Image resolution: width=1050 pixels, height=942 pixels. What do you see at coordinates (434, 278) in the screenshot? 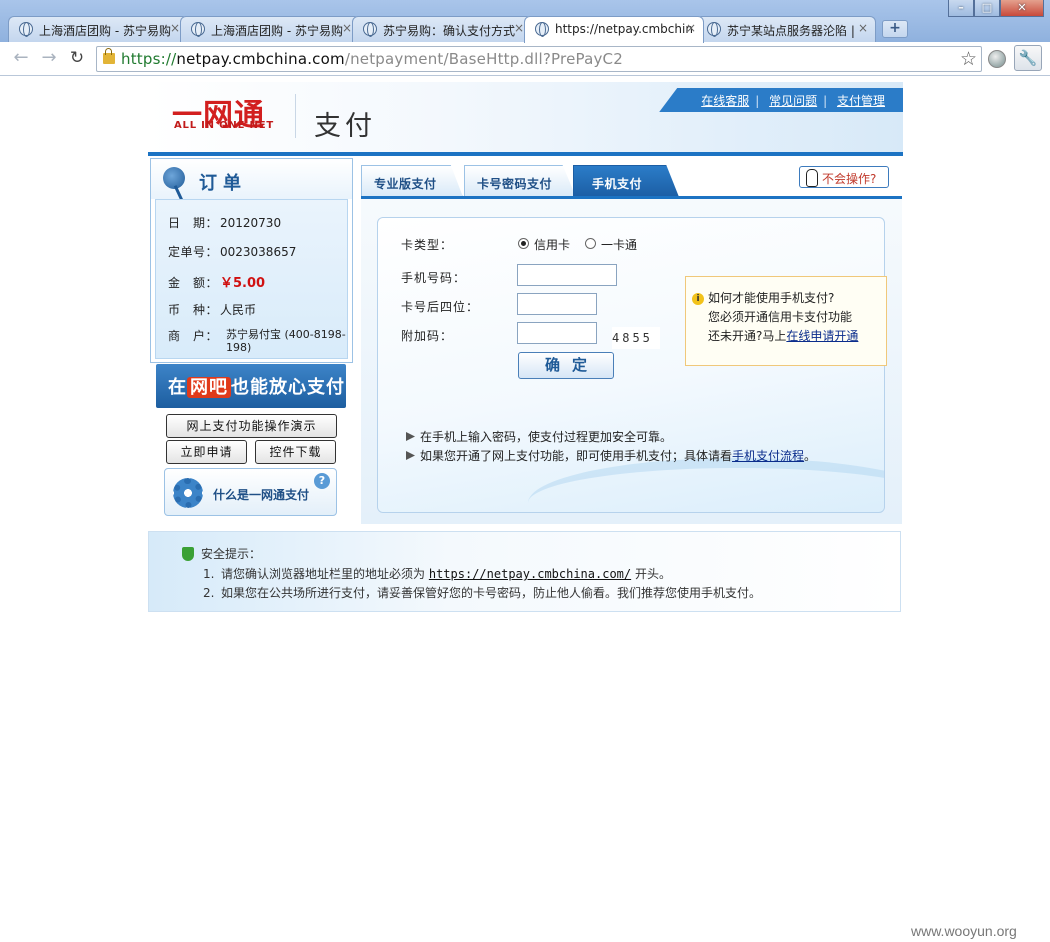
I see `phone-number-label: 手机号码：` at bounding box center [434, 278].